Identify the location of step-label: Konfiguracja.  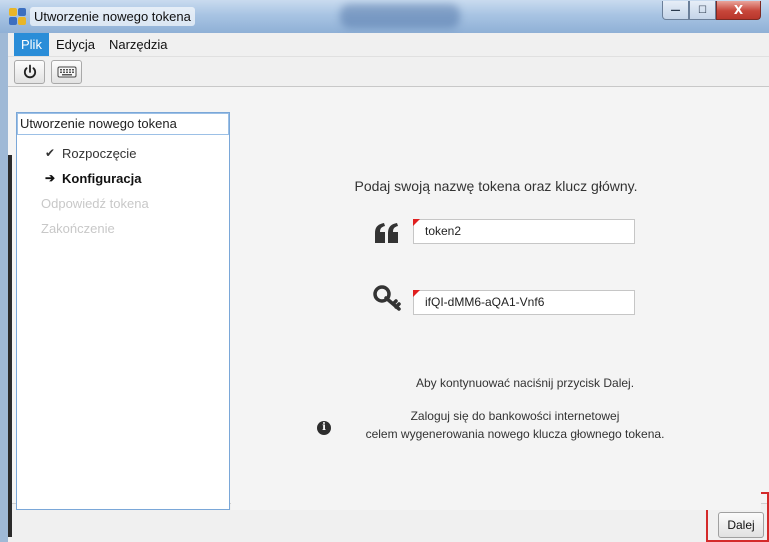
(102, 178).